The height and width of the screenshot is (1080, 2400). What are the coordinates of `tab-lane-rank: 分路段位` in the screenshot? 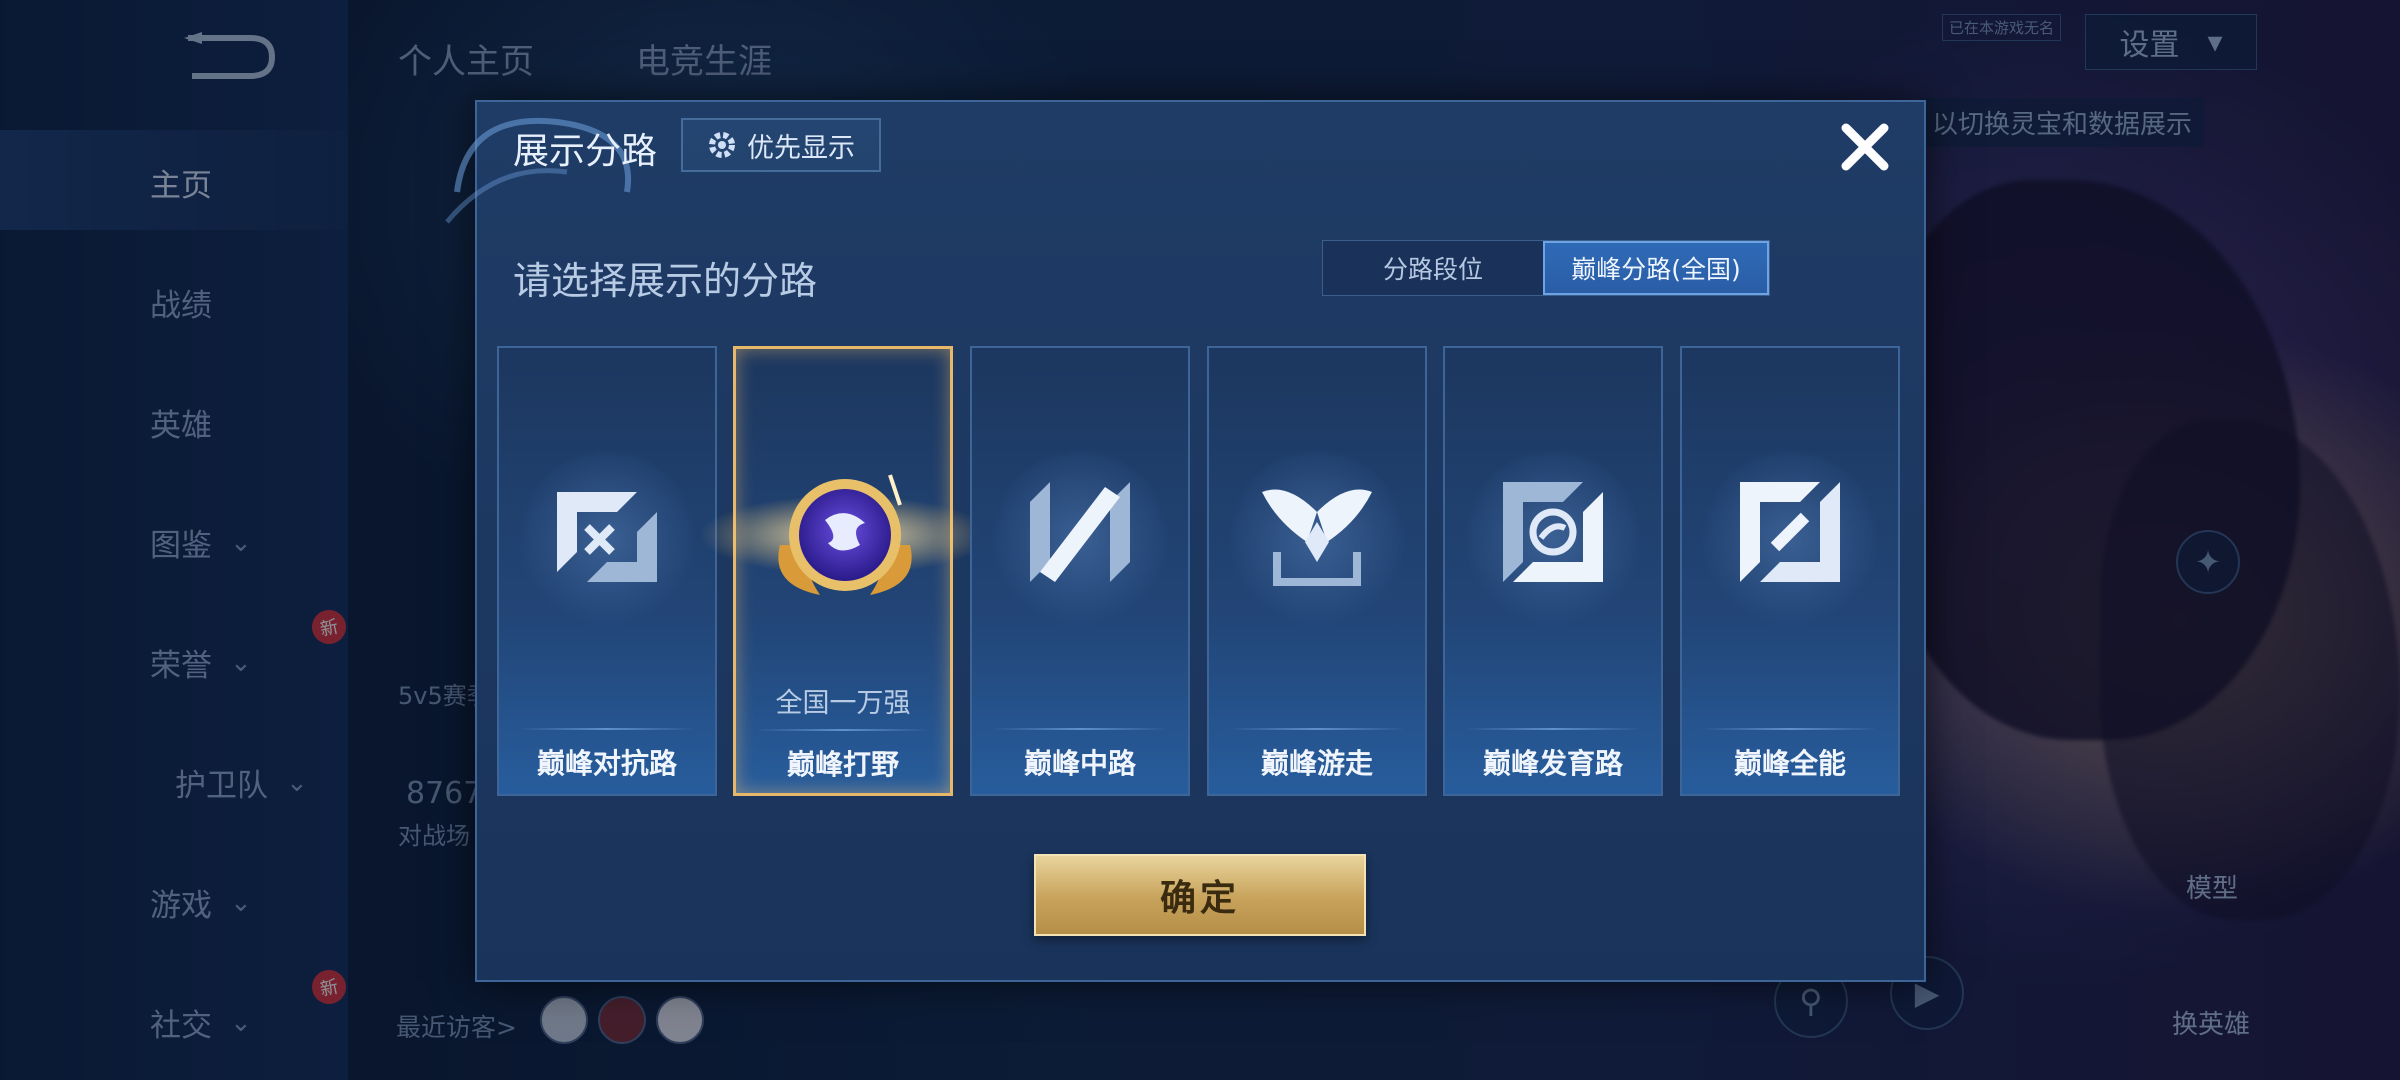 It's located at (1433, 268).